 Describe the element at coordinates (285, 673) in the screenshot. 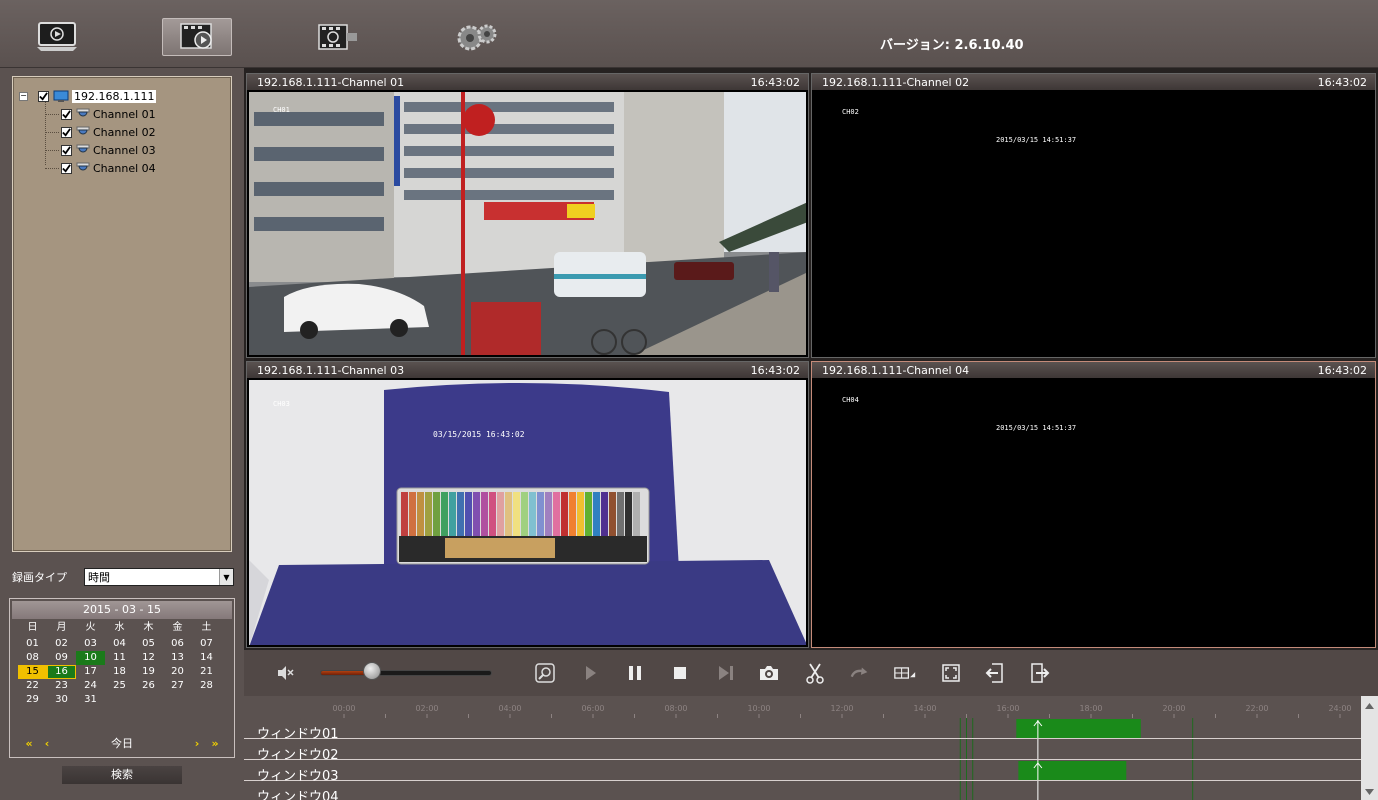

I see `mute-button` at that location.